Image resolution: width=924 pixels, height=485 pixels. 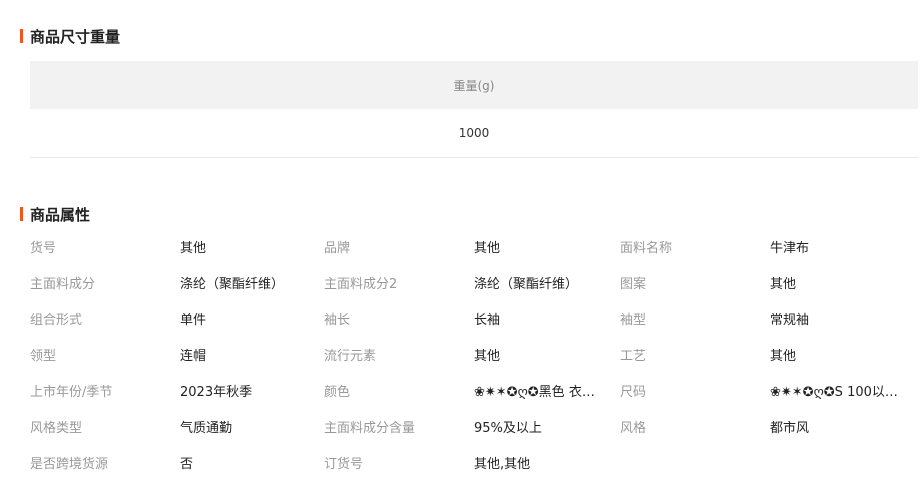 I want to click on weight-column-header: 重量(g), so click(x=474, y=85).